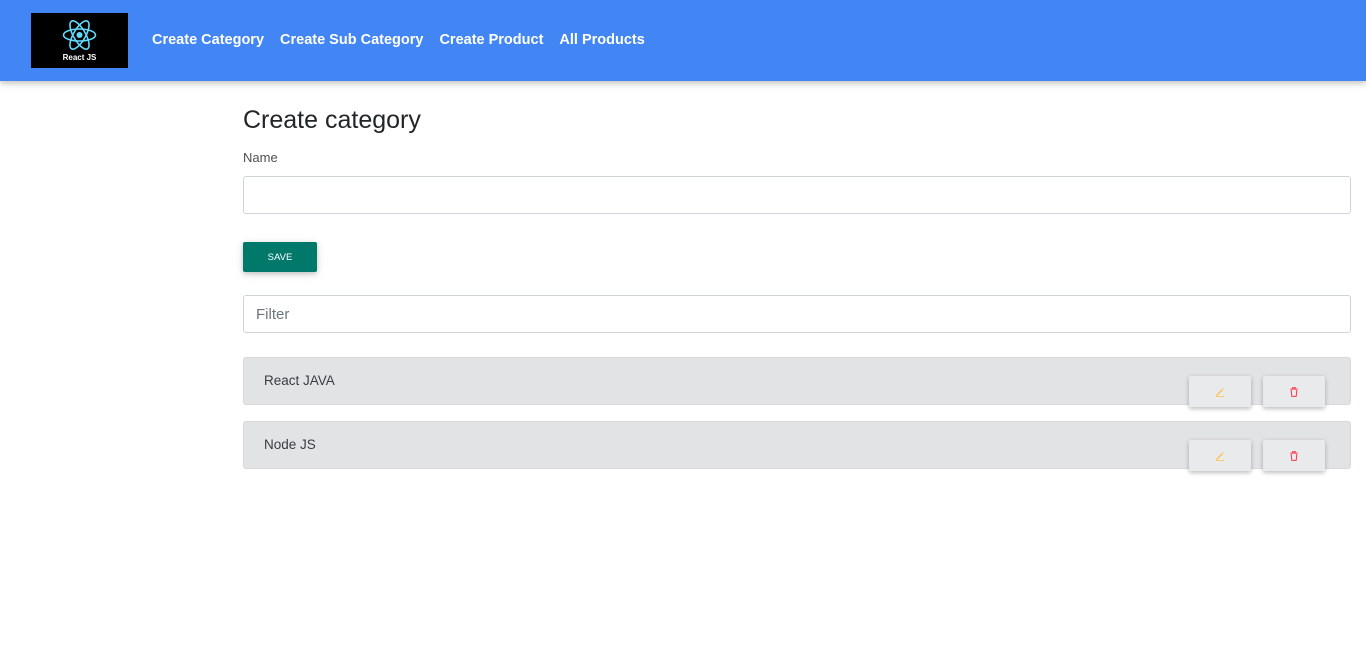  I want to click on nav-create-sub-category: Create Sub Category, so click(351, 40).